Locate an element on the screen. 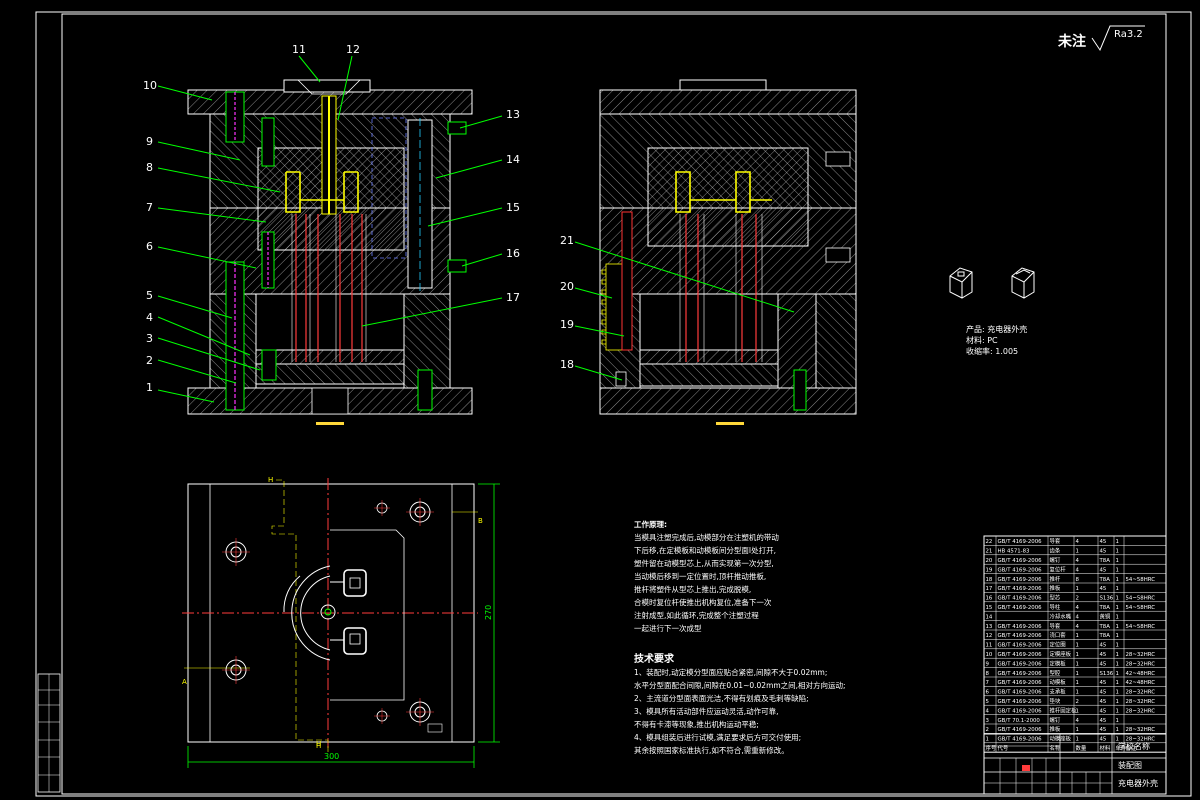  bom-row-8-cell-1: GB/T 4169-2006 is located at coordinates (1020, 674).